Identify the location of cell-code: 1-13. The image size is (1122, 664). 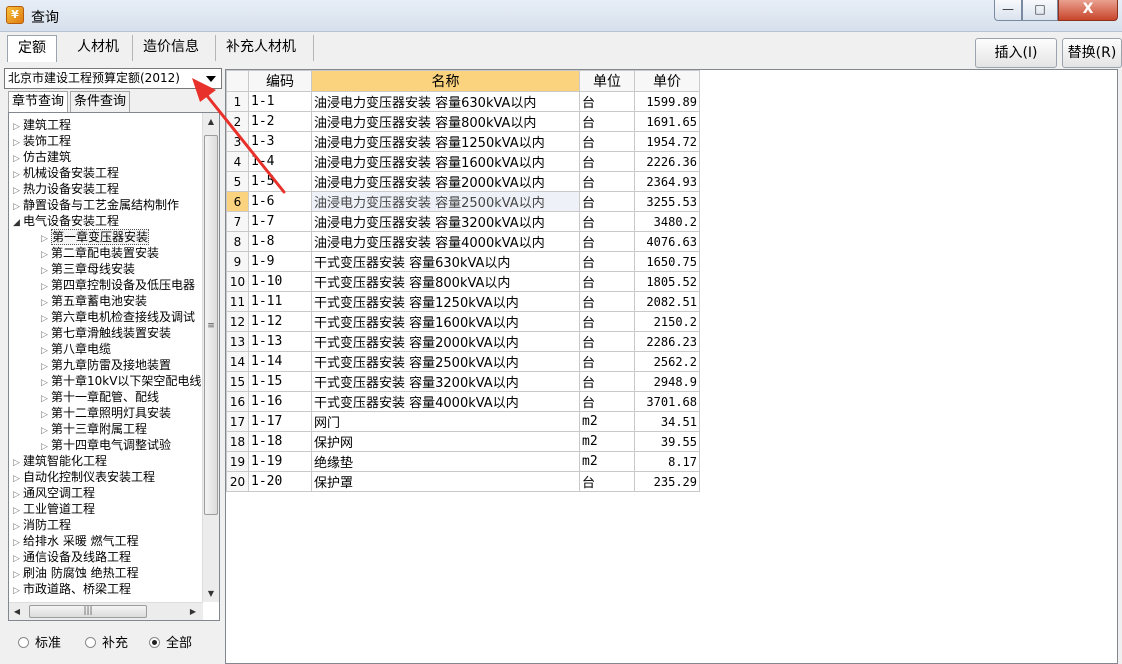
(280, 341).